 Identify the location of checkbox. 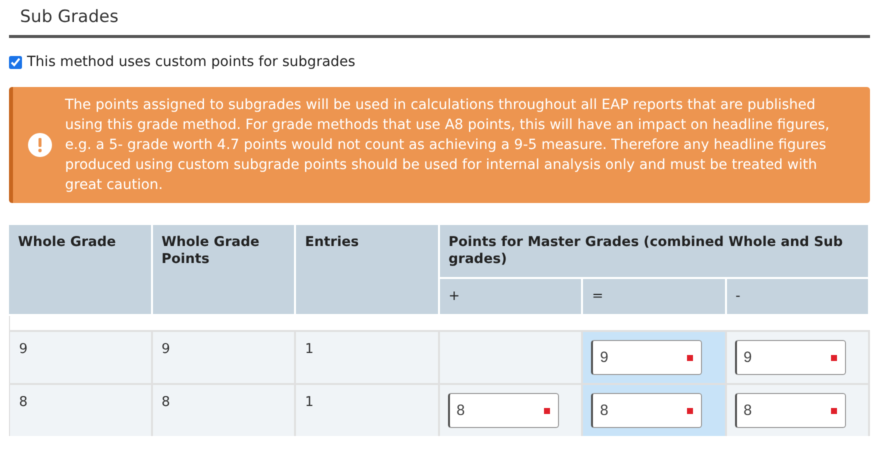
(15, 62).